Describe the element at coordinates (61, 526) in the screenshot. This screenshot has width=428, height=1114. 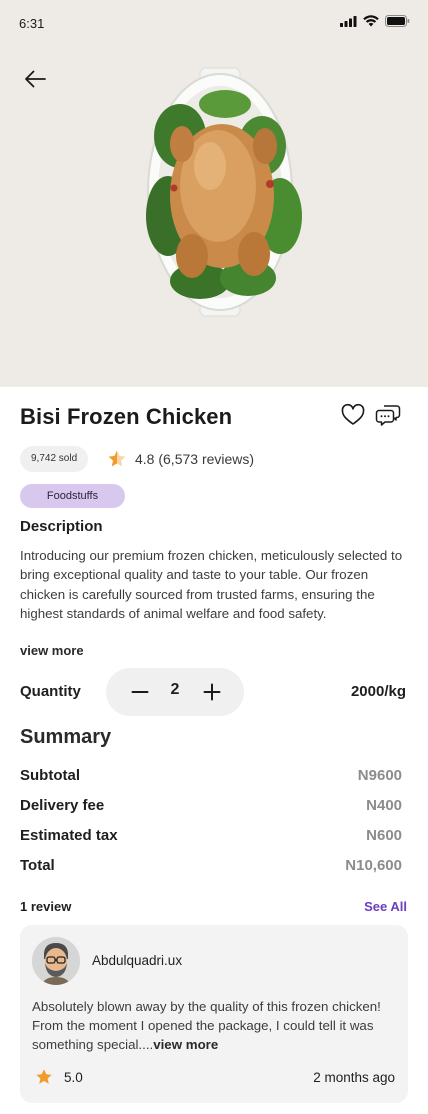
I see `description-heading: Description` at that location.